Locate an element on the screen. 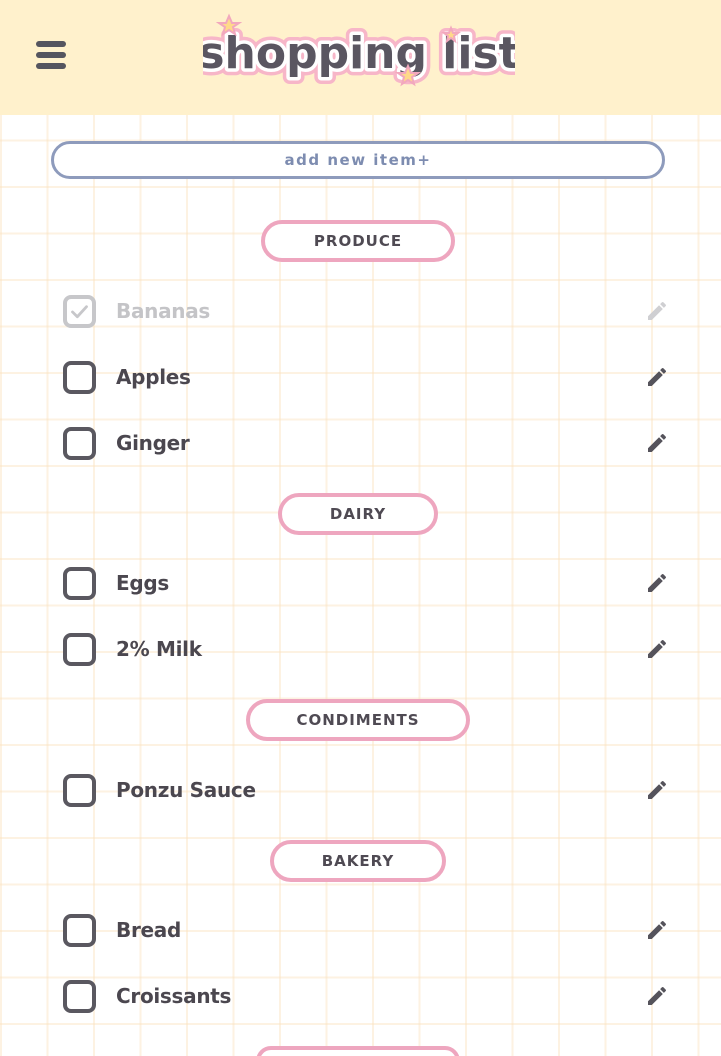 This screenshot has width=721, height=1056. category-header-dairy: DAIRY is located at coordinates (358, 514).